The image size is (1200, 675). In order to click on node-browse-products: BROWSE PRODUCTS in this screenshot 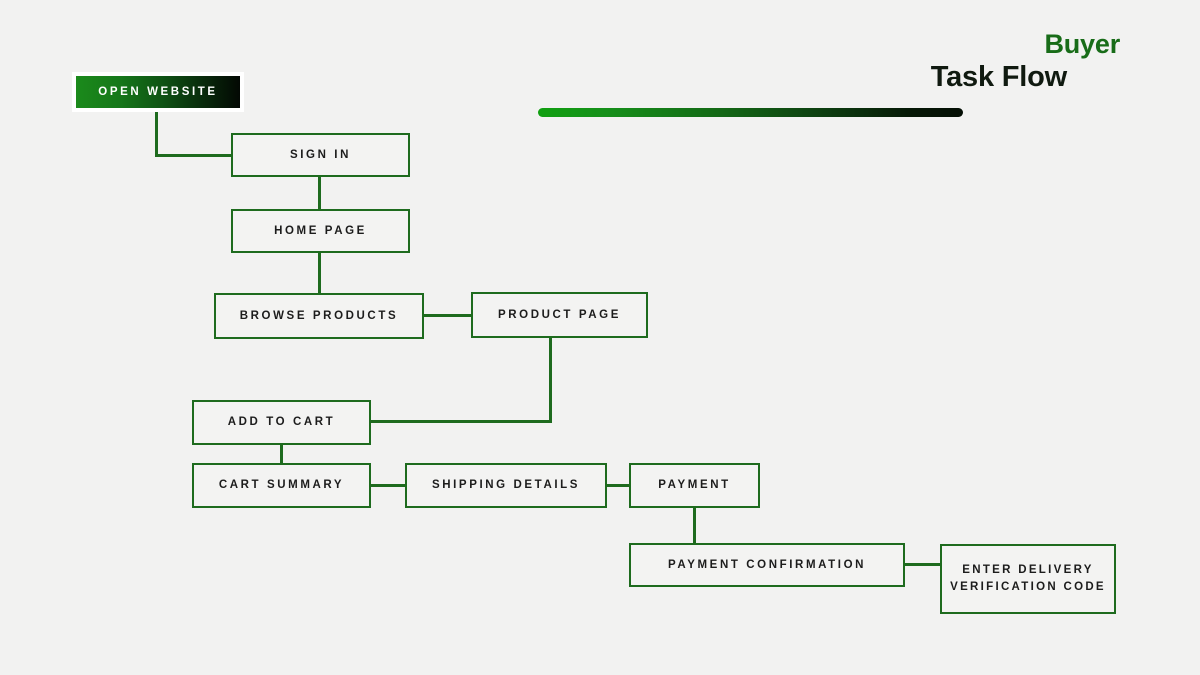, I will do `click(319, 316)`.